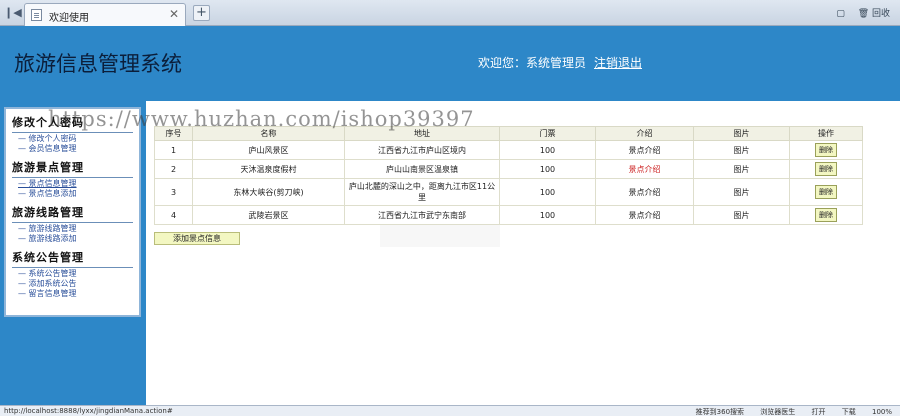  I want to click on cell-id: 4, so click(173, 215).